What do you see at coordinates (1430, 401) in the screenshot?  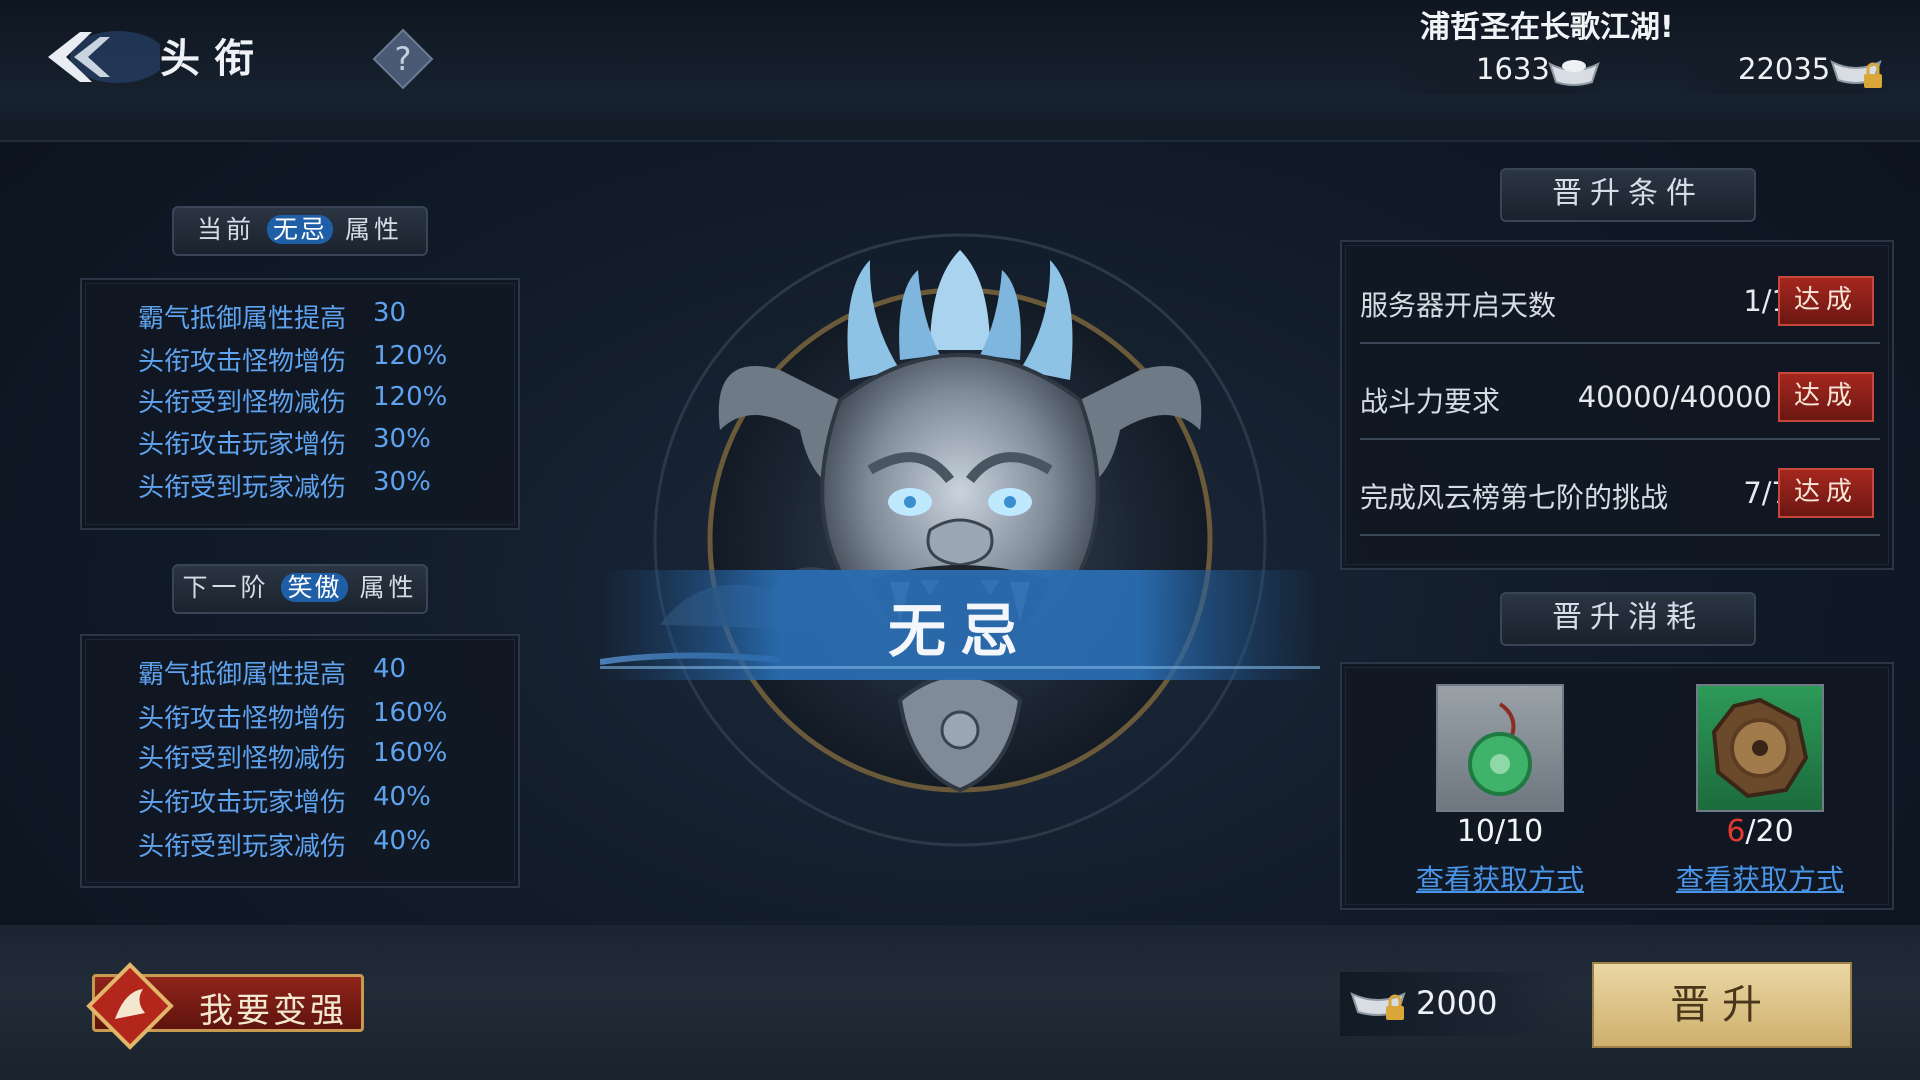 I see `condition-label: 战斗力要求` at bounding box center [1430, 401].